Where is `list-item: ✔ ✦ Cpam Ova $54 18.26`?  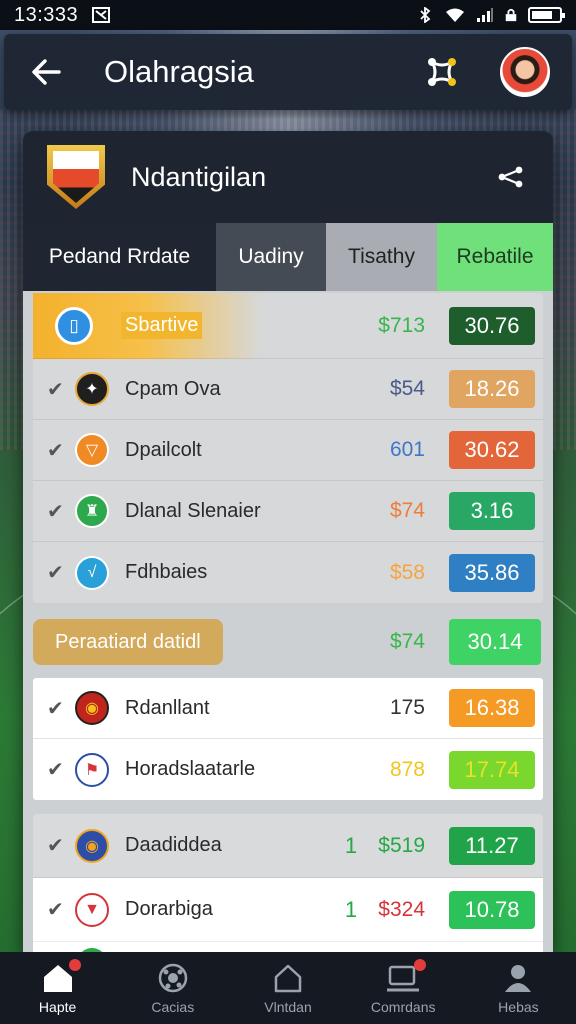 list-item: ✔ ✦ Cpam Ova $54 18.26 is located at coordinates (288, 389).